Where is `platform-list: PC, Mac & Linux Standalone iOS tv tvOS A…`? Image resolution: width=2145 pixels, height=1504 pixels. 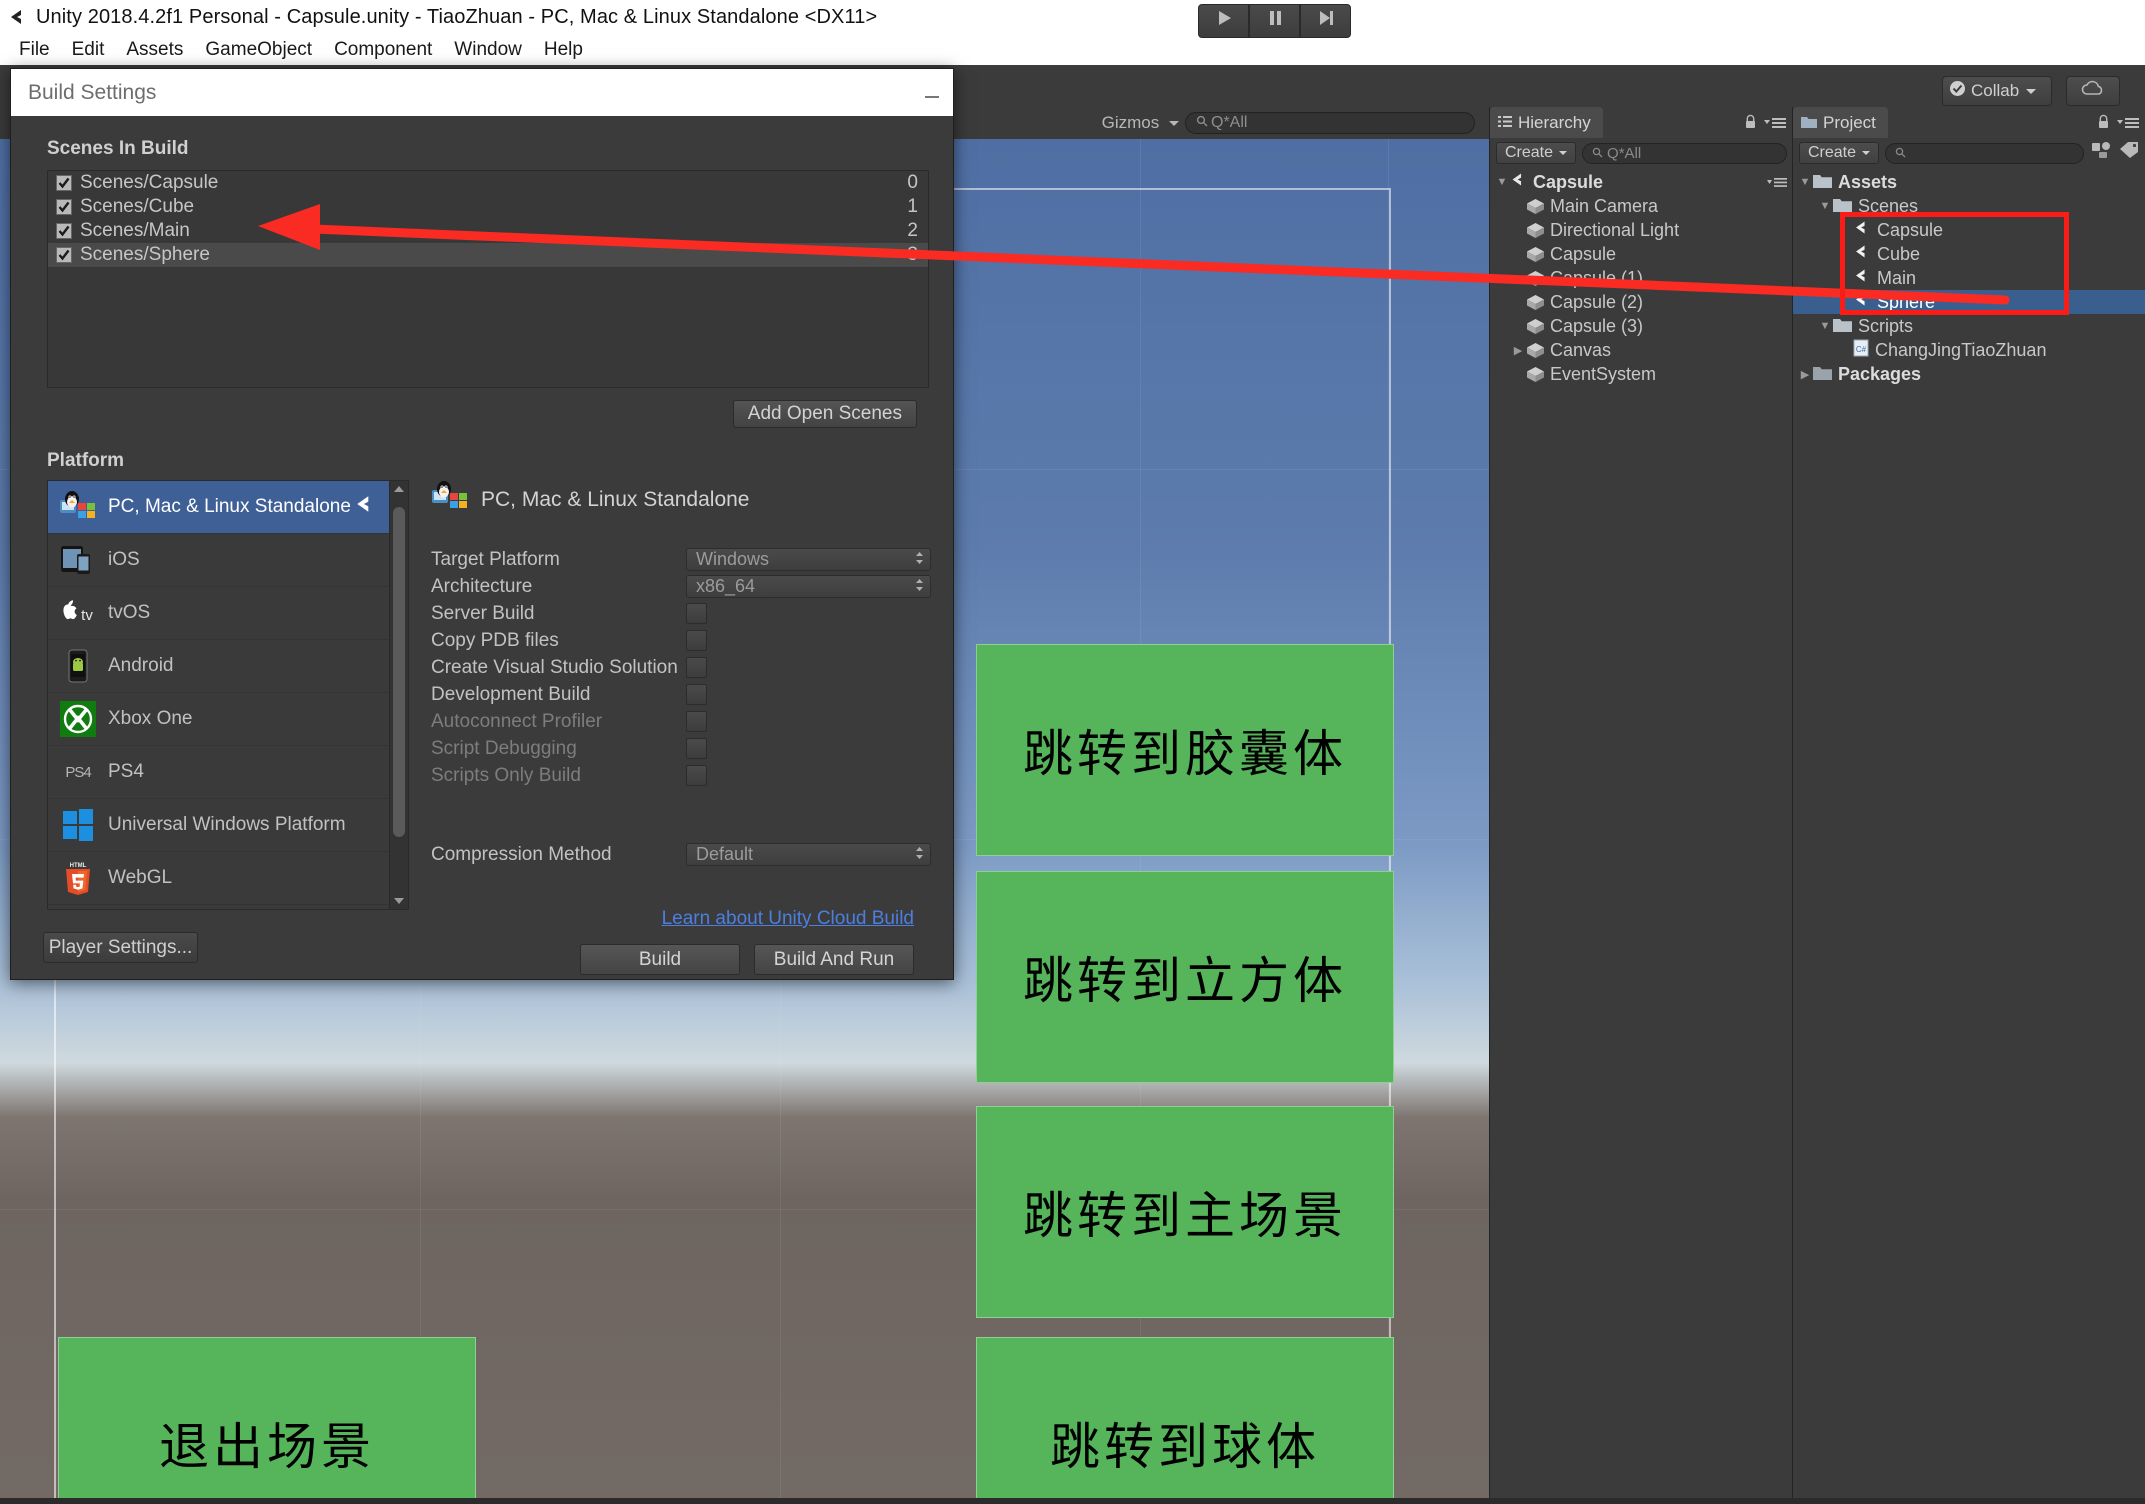 platform-list: PC, Mac & Linux Standalone iOS tv tvOS A… is located at coordinates (219, 695).